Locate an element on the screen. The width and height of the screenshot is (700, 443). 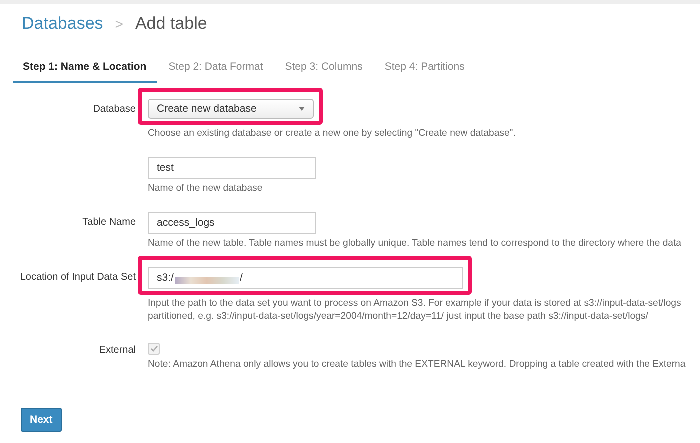
field-label: External is located at coordinates (117, 351).